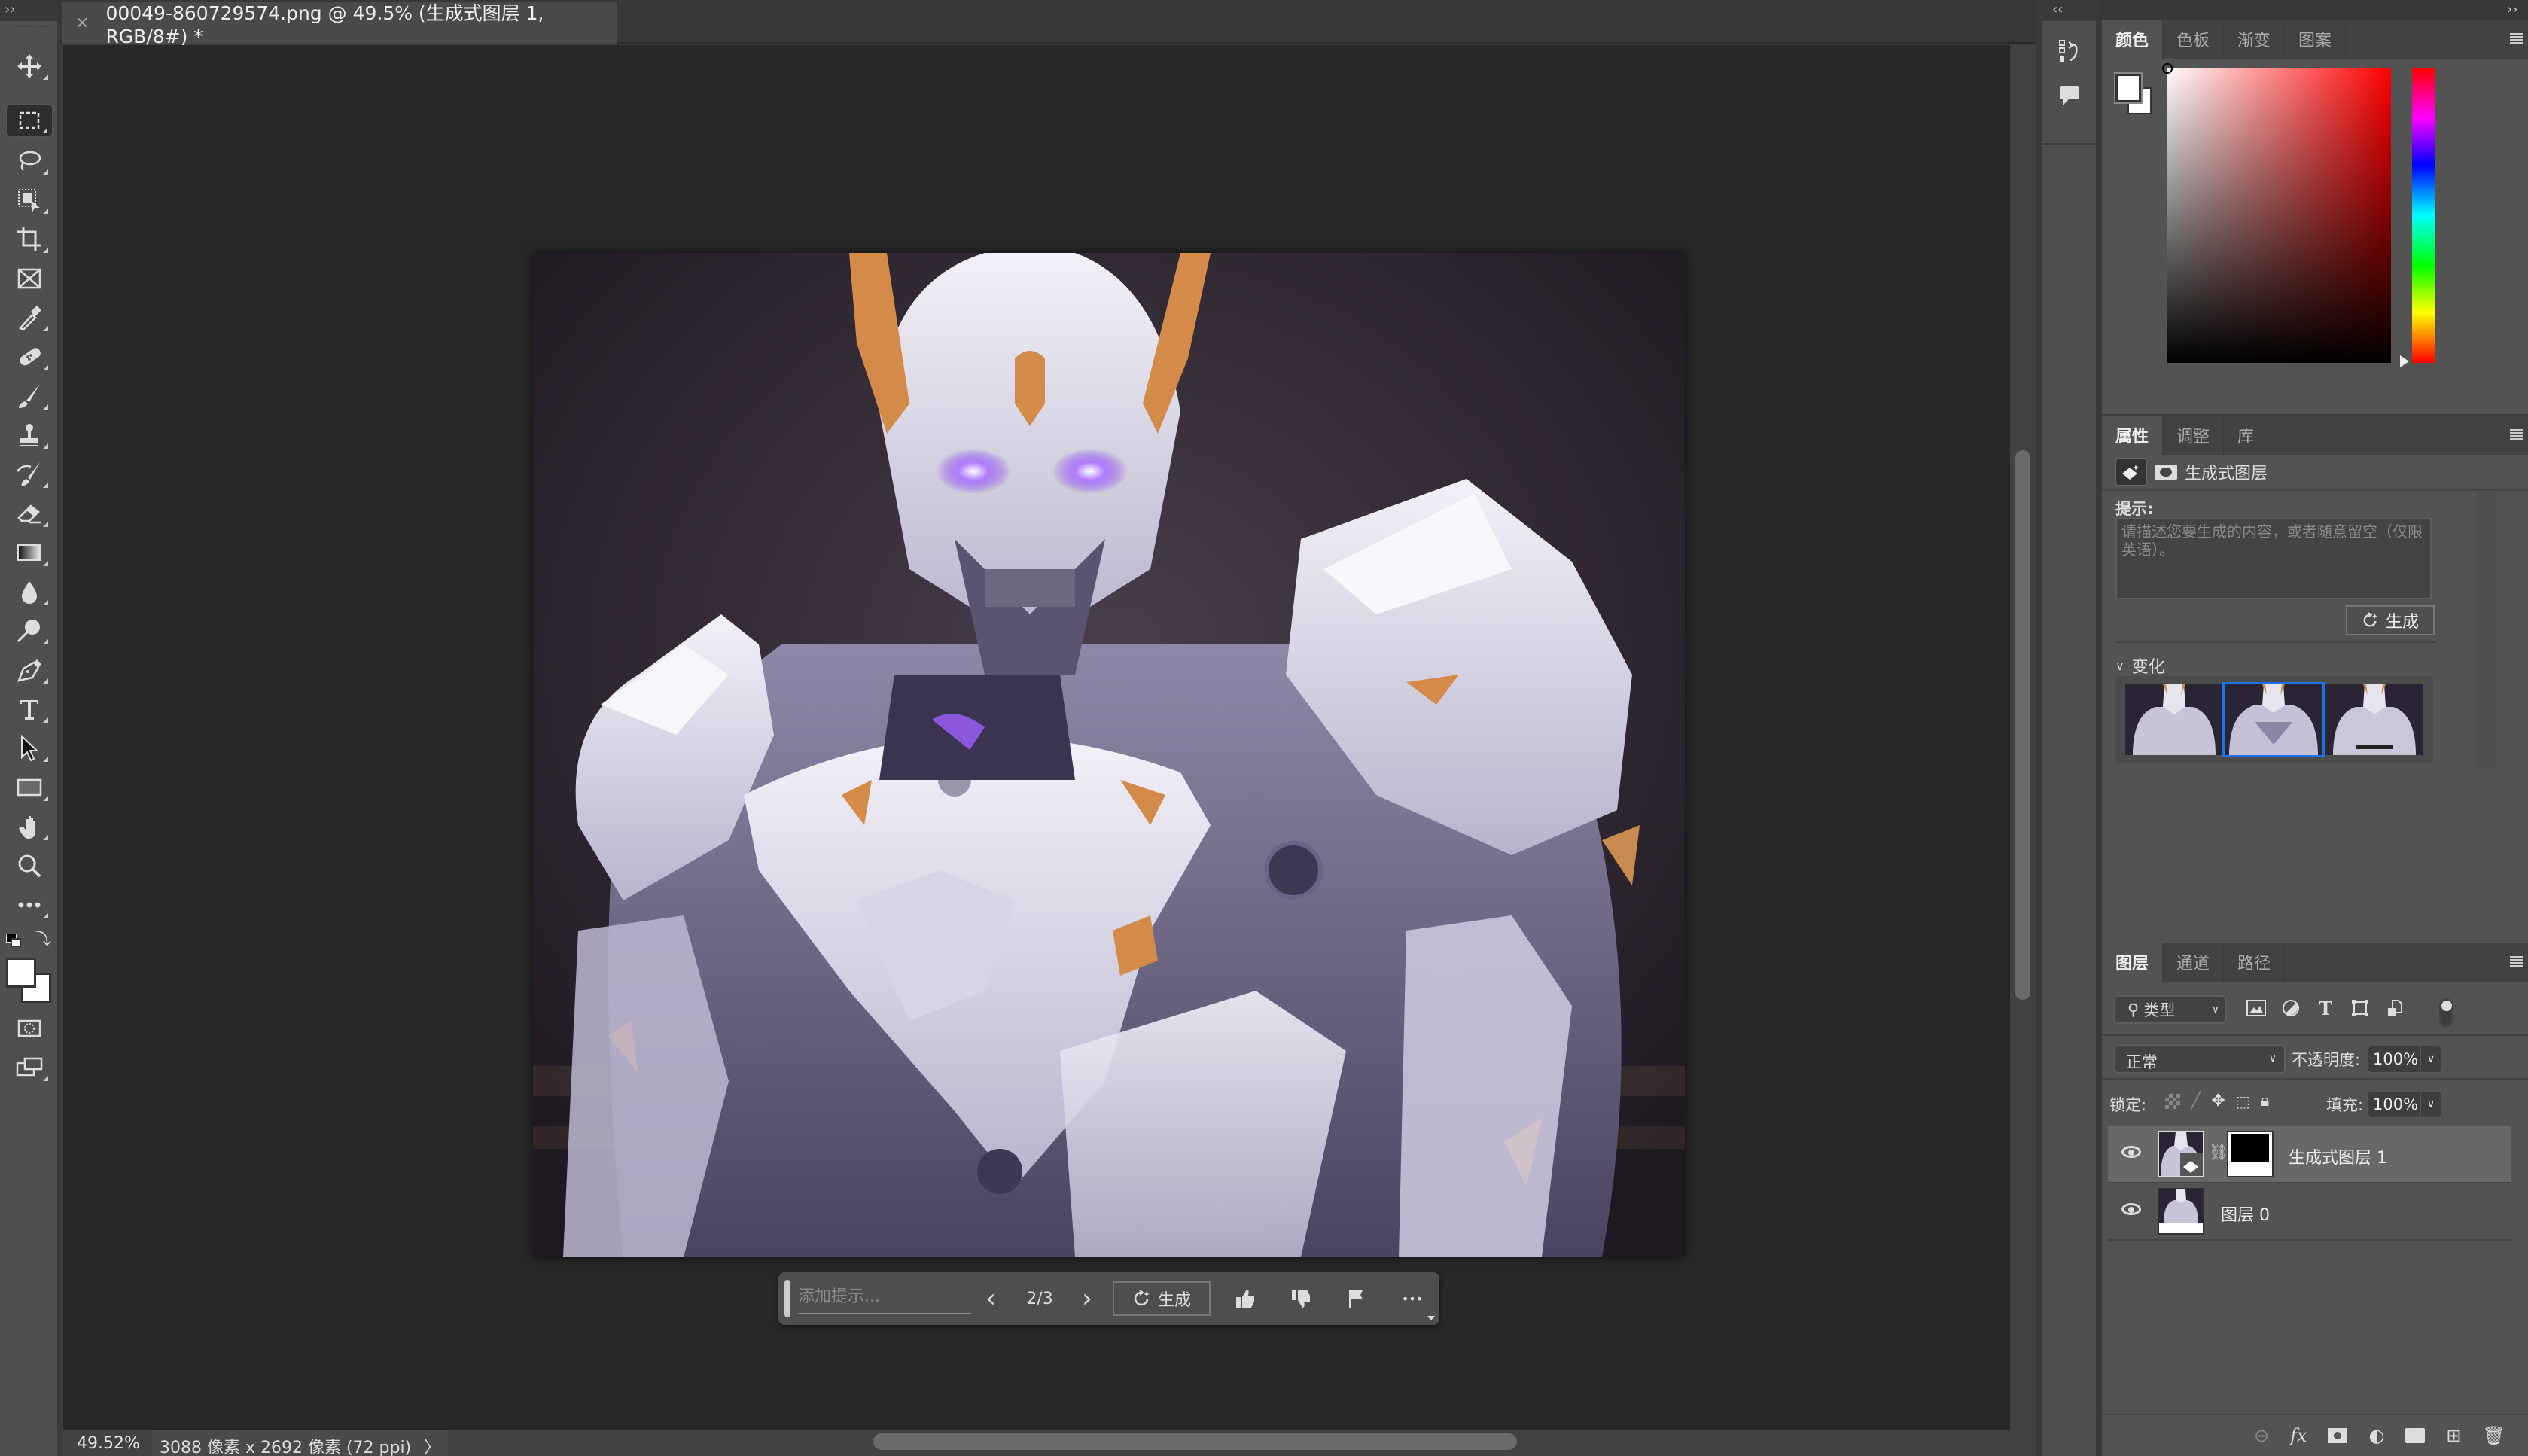  What do you see at coordinates (30, 396) in the screenshot?
I see `brush-tool` at bounding box center [30, 396].